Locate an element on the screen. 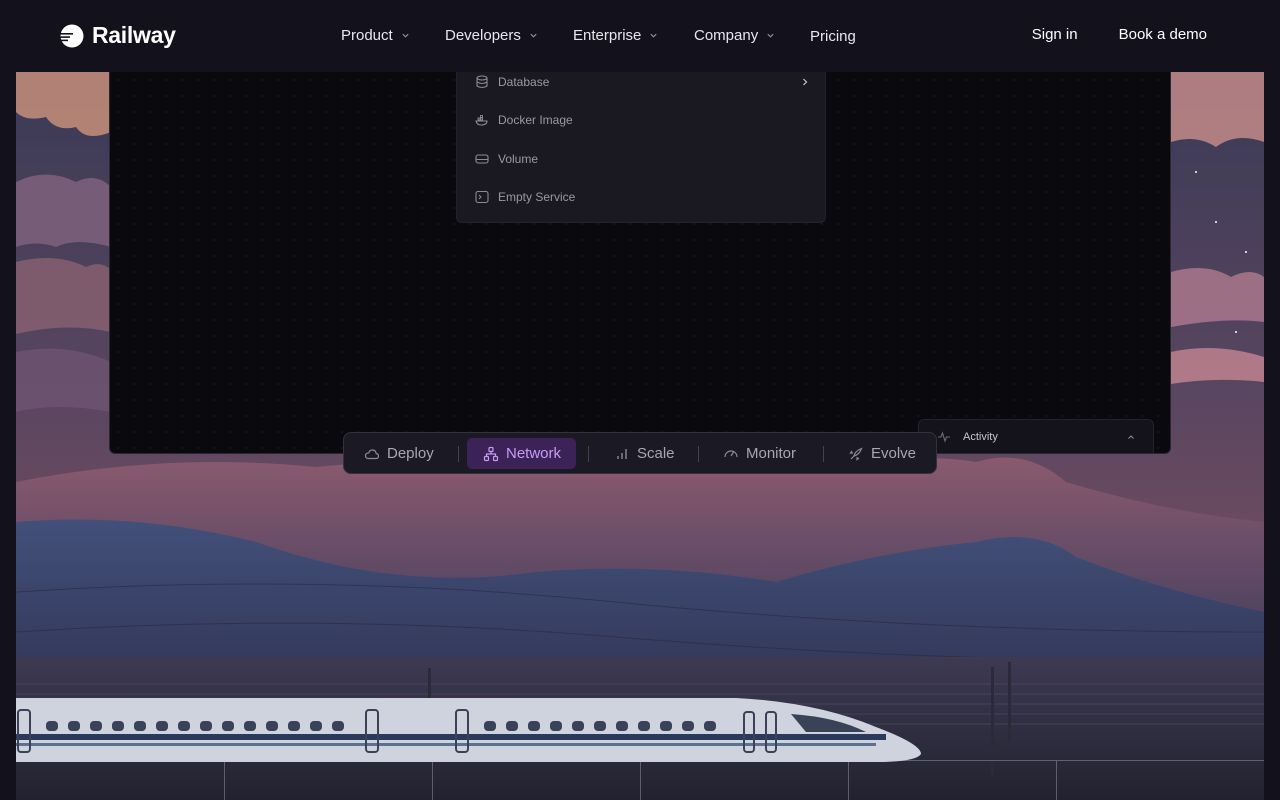 This screenshot has width=1280, height=800. railway-logo: Railway is located at coordinates (118, 35).